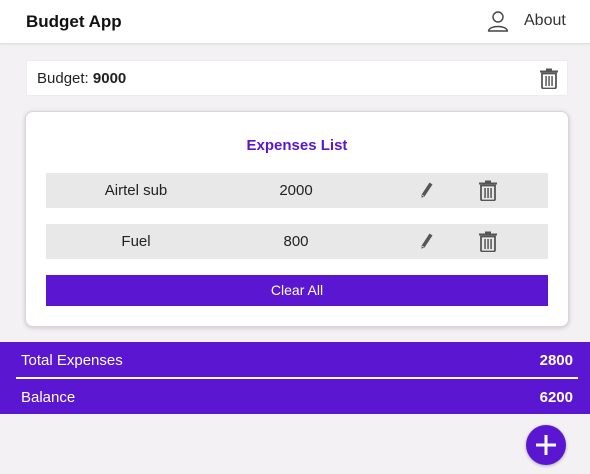  What do you see at coordinates (297, 145) in the screenshot?
I see `expenses-title: Expenses List` at bounding box center [297, 145].